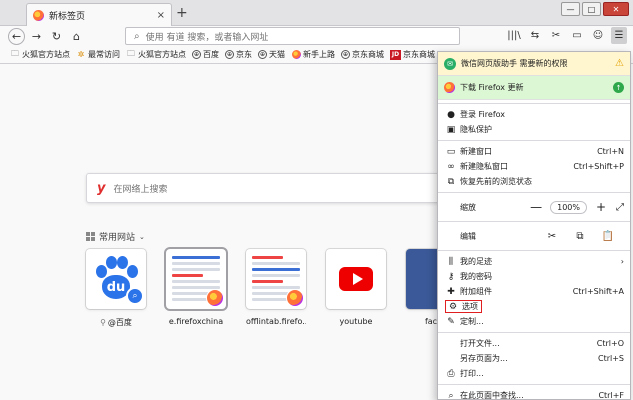 Image resolution: width=633 pixels, height=400 pixels. Describe the element at coordinates (618, 87) in the screenshot. I see `arrow-up-icon: ↑` at that location.